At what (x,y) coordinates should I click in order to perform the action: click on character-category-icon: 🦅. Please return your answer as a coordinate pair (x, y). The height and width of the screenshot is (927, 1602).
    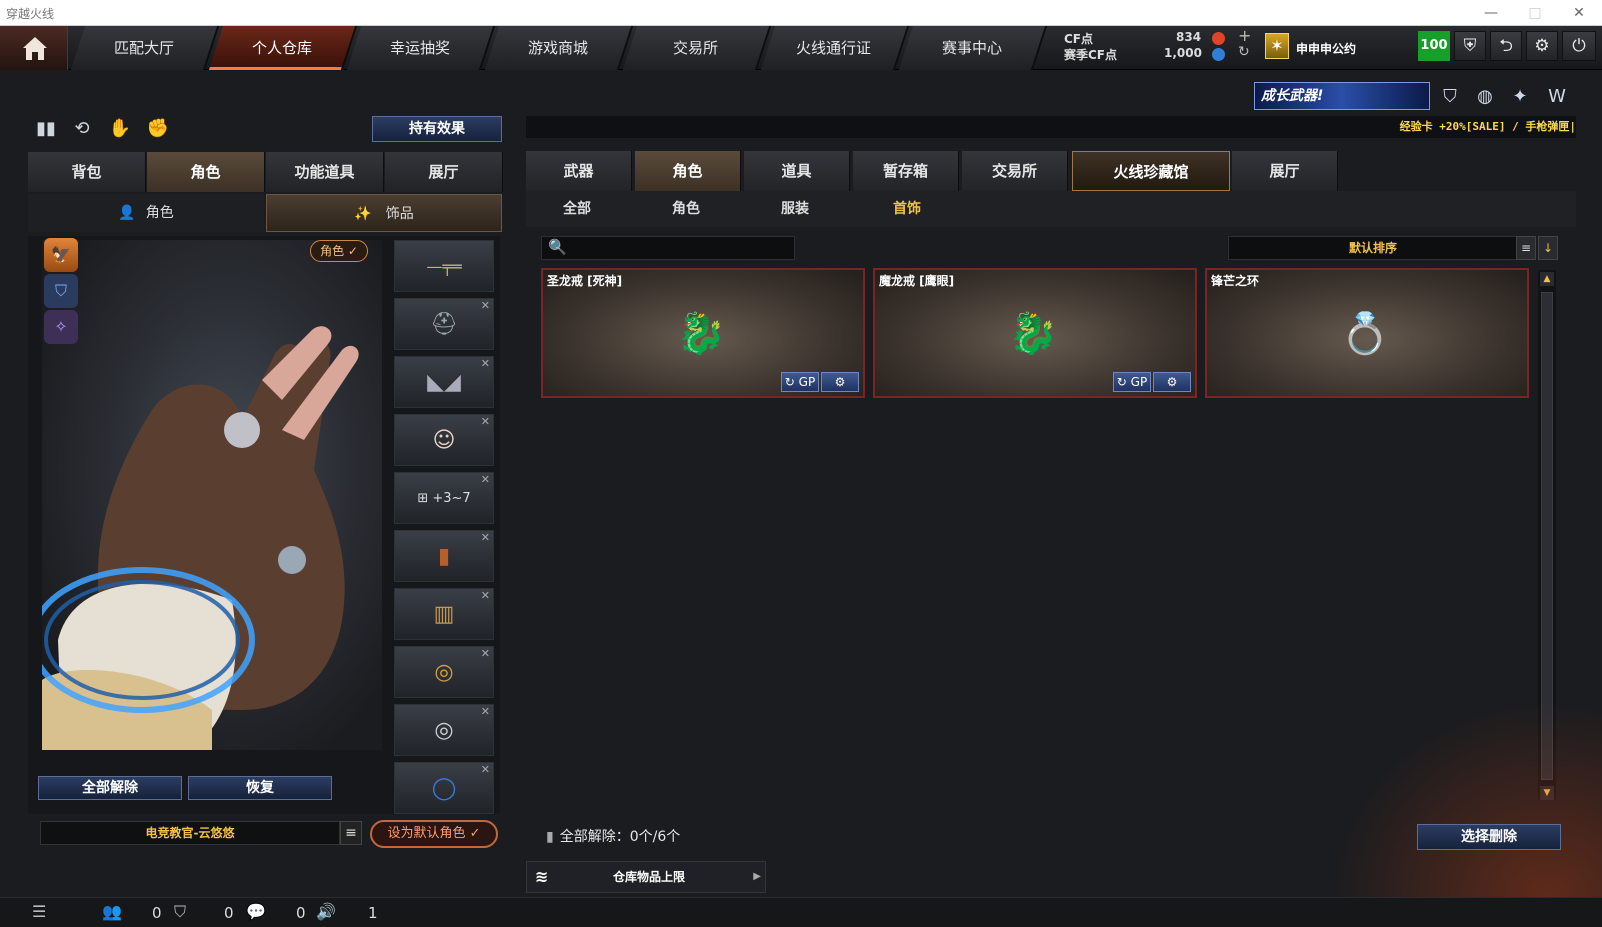
    Looking at the image, I should click on (61, 255).